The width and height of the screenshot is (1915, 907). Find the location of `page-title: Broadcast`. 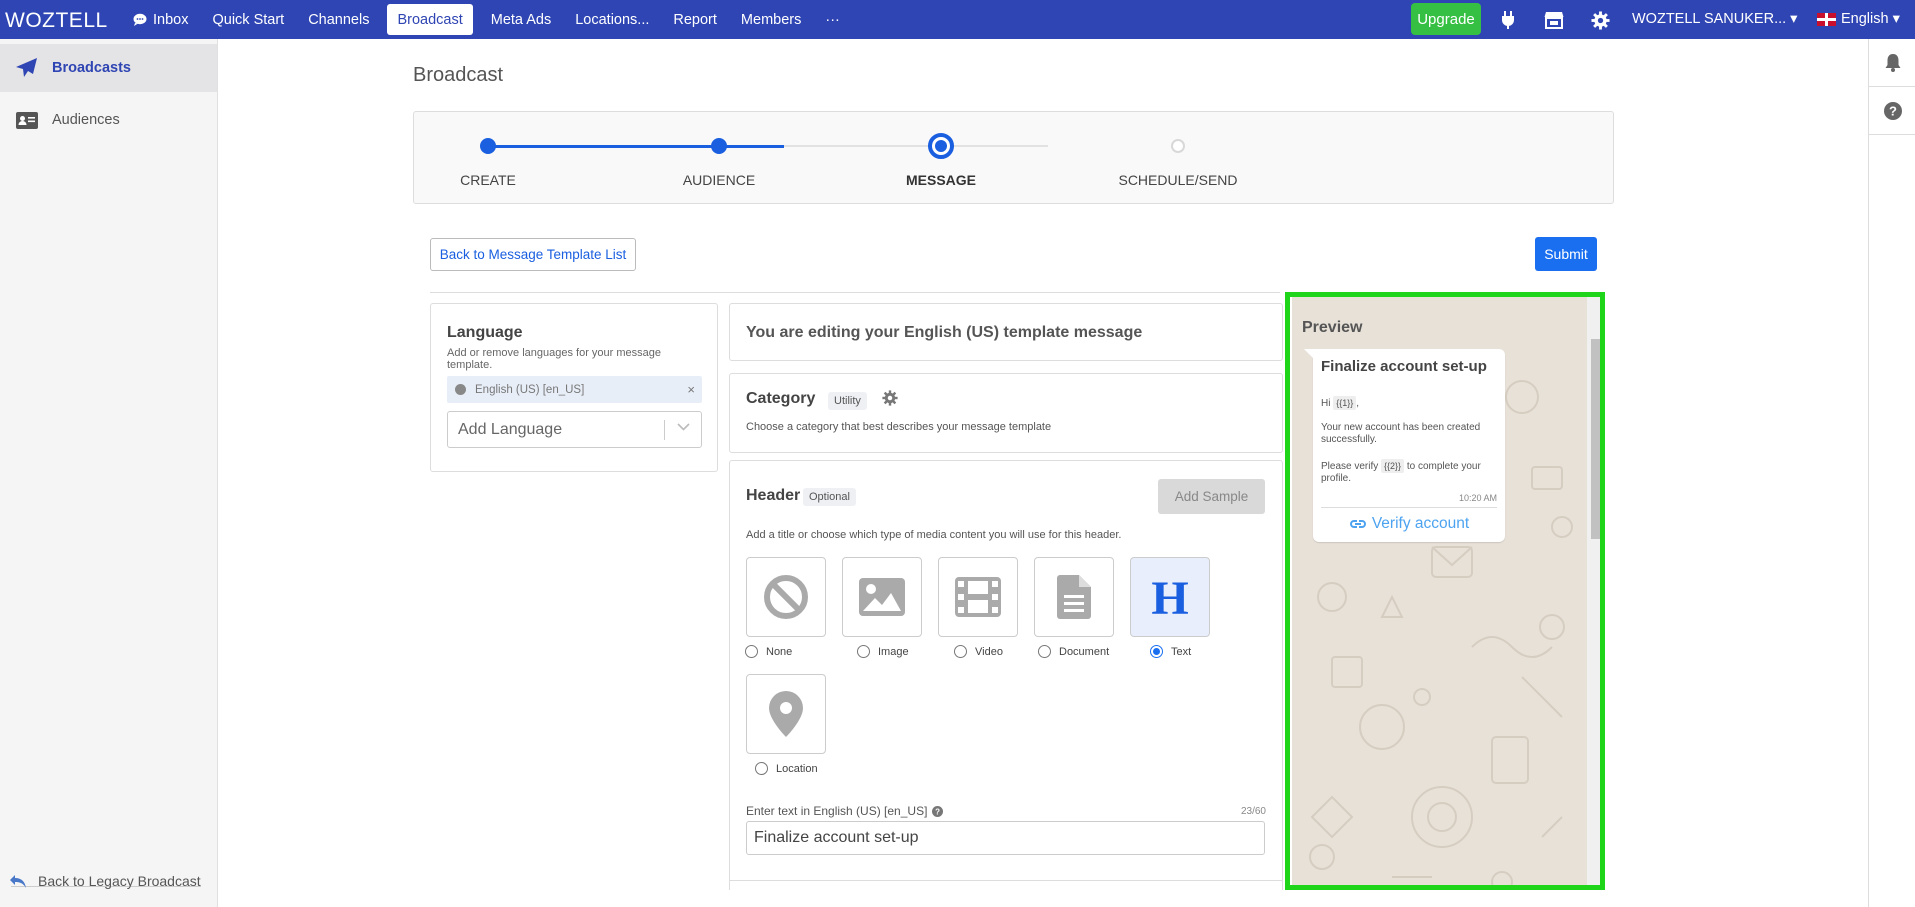

page-title: Broadcast is located at coordinates (458, 75).